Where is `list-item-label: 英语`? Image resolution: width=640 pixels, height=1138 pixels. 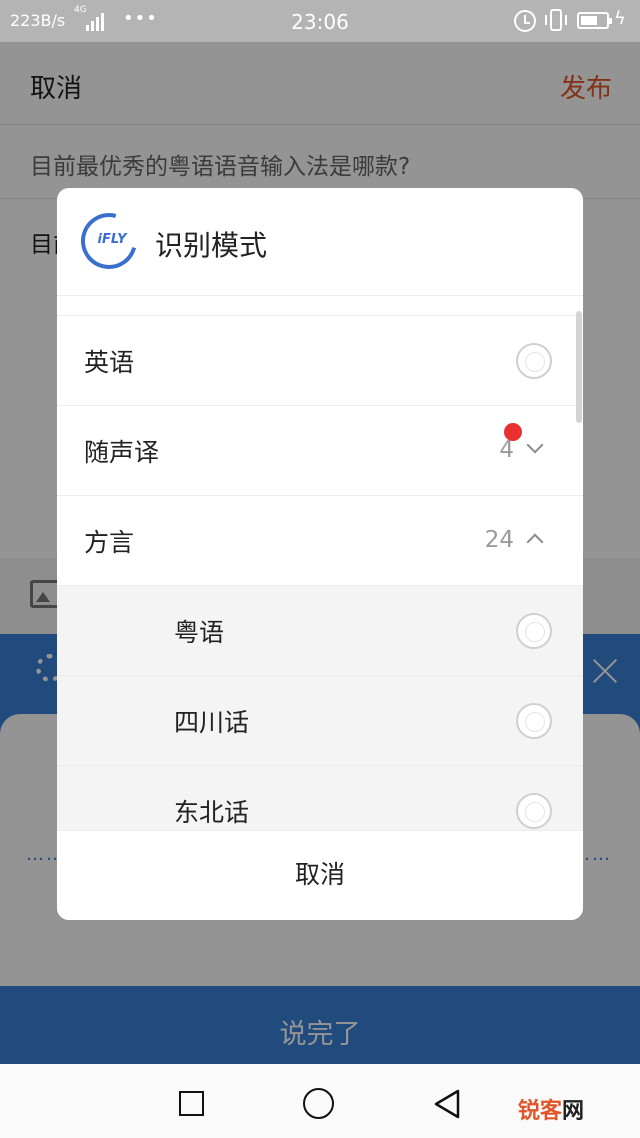 list-item-label: 英语 is located at coordinates (109, 362).